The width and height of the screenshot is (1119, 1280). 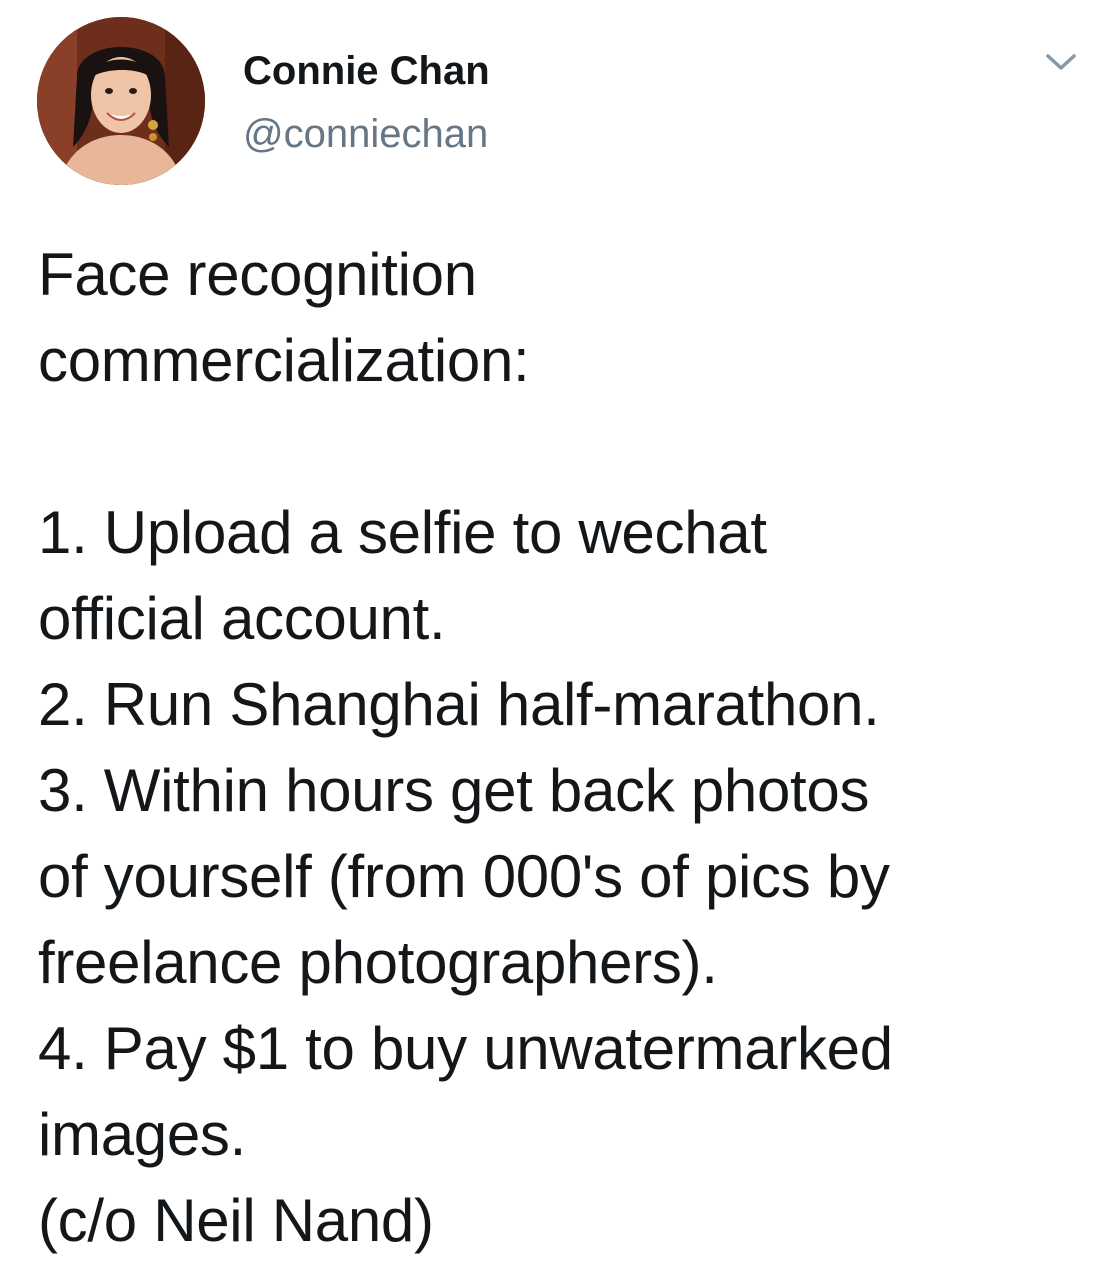 I want to click on tweet-line: 2. Run Shanghai half-marathon., so click(x=459, y=704).